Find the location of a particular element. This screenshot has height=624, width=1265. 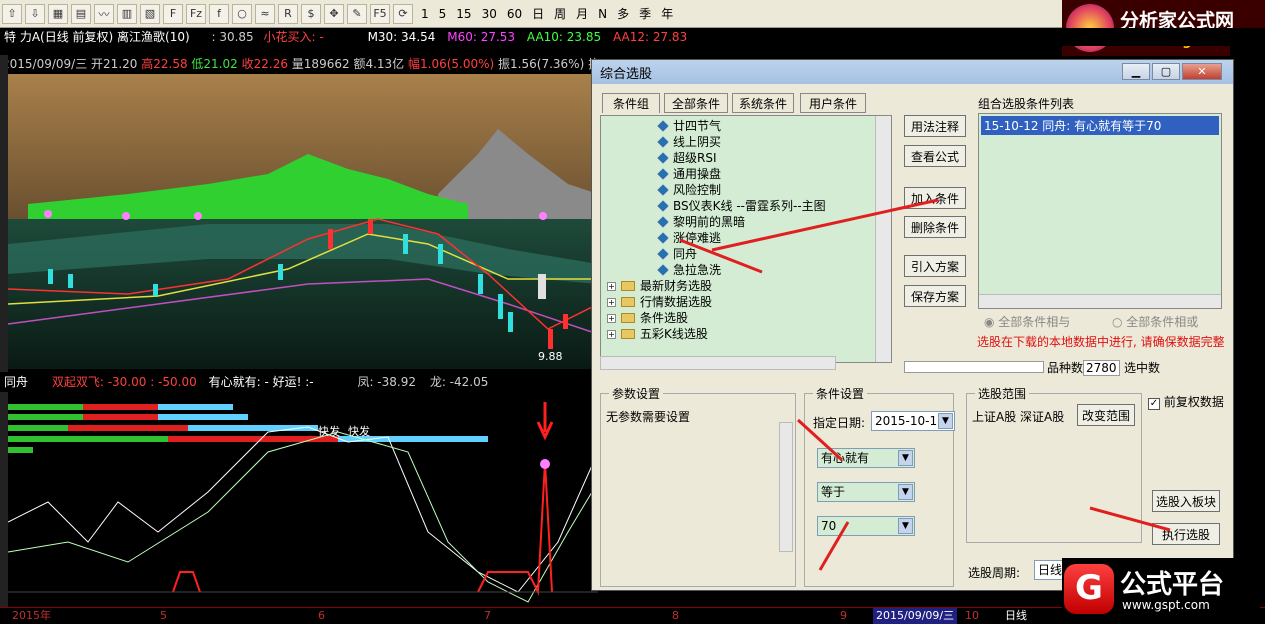

date-select: 2015-10-12 ▼ is located at coordinates (913, 421).